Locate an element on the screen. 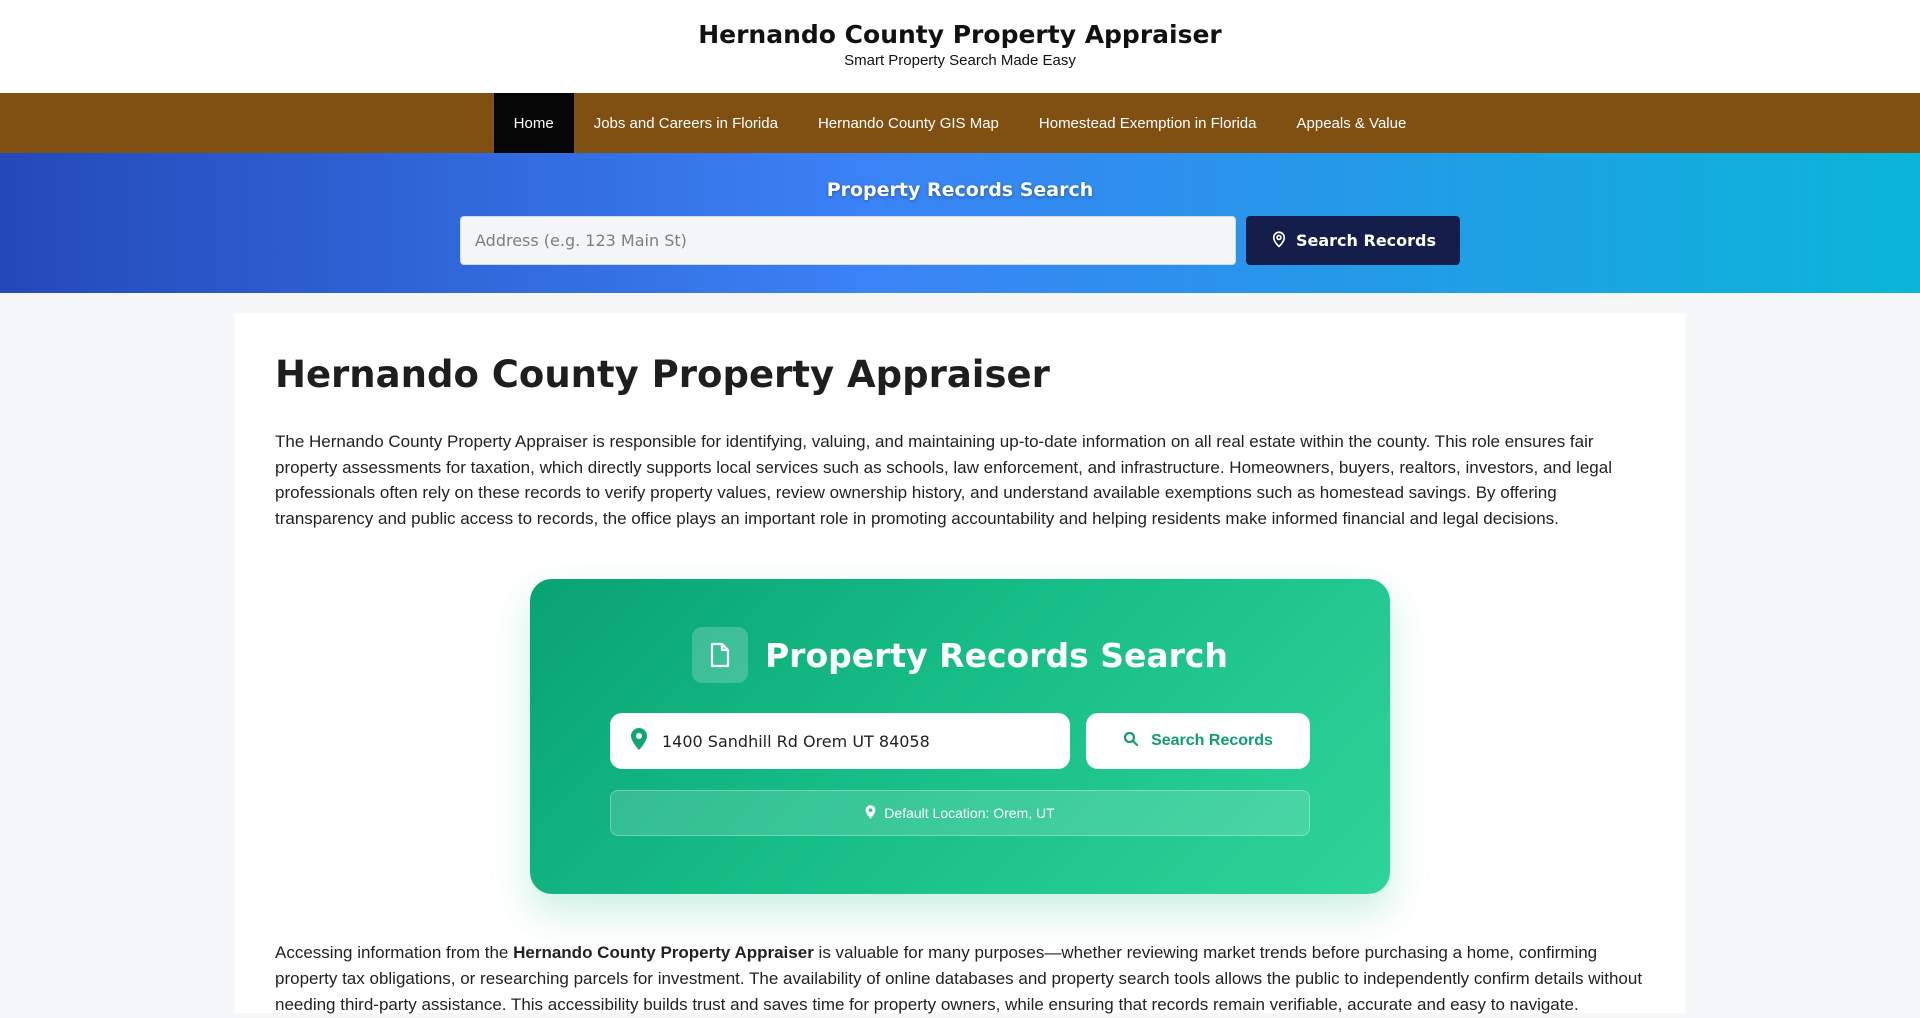  card-search-button: Search Records is located at coordinates (1198, 741).